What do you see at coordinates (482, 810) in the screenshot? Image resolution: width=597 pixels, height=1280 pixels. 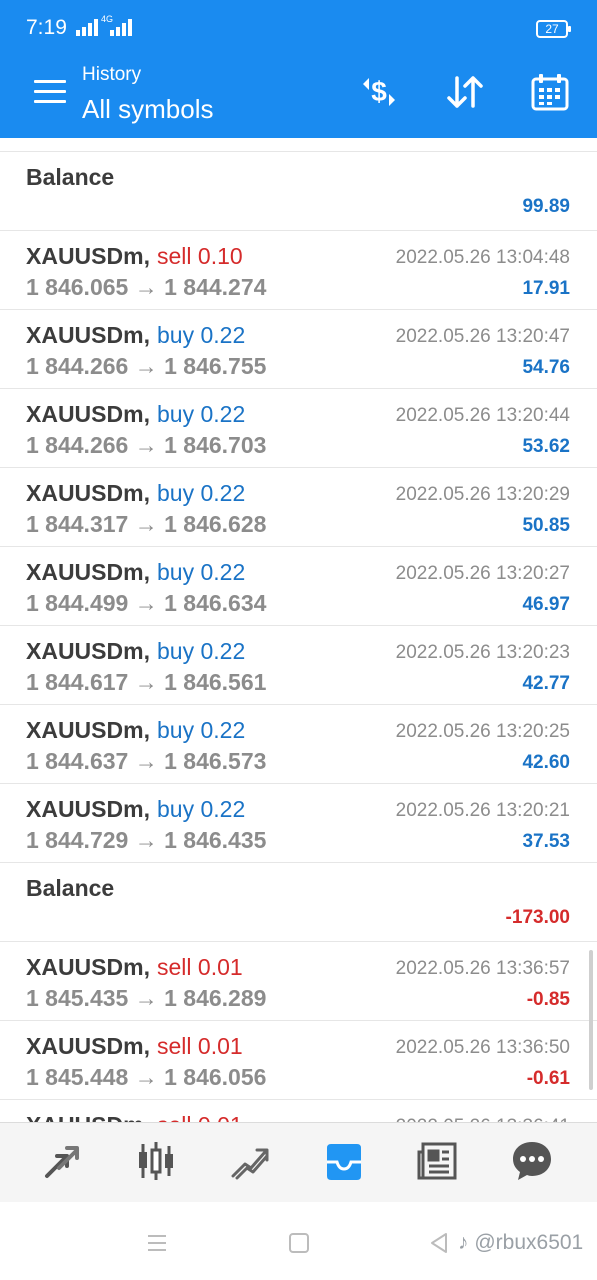 I see `deal-time: 2022.05.26 13:20:21` at bounding box center [482, 810].